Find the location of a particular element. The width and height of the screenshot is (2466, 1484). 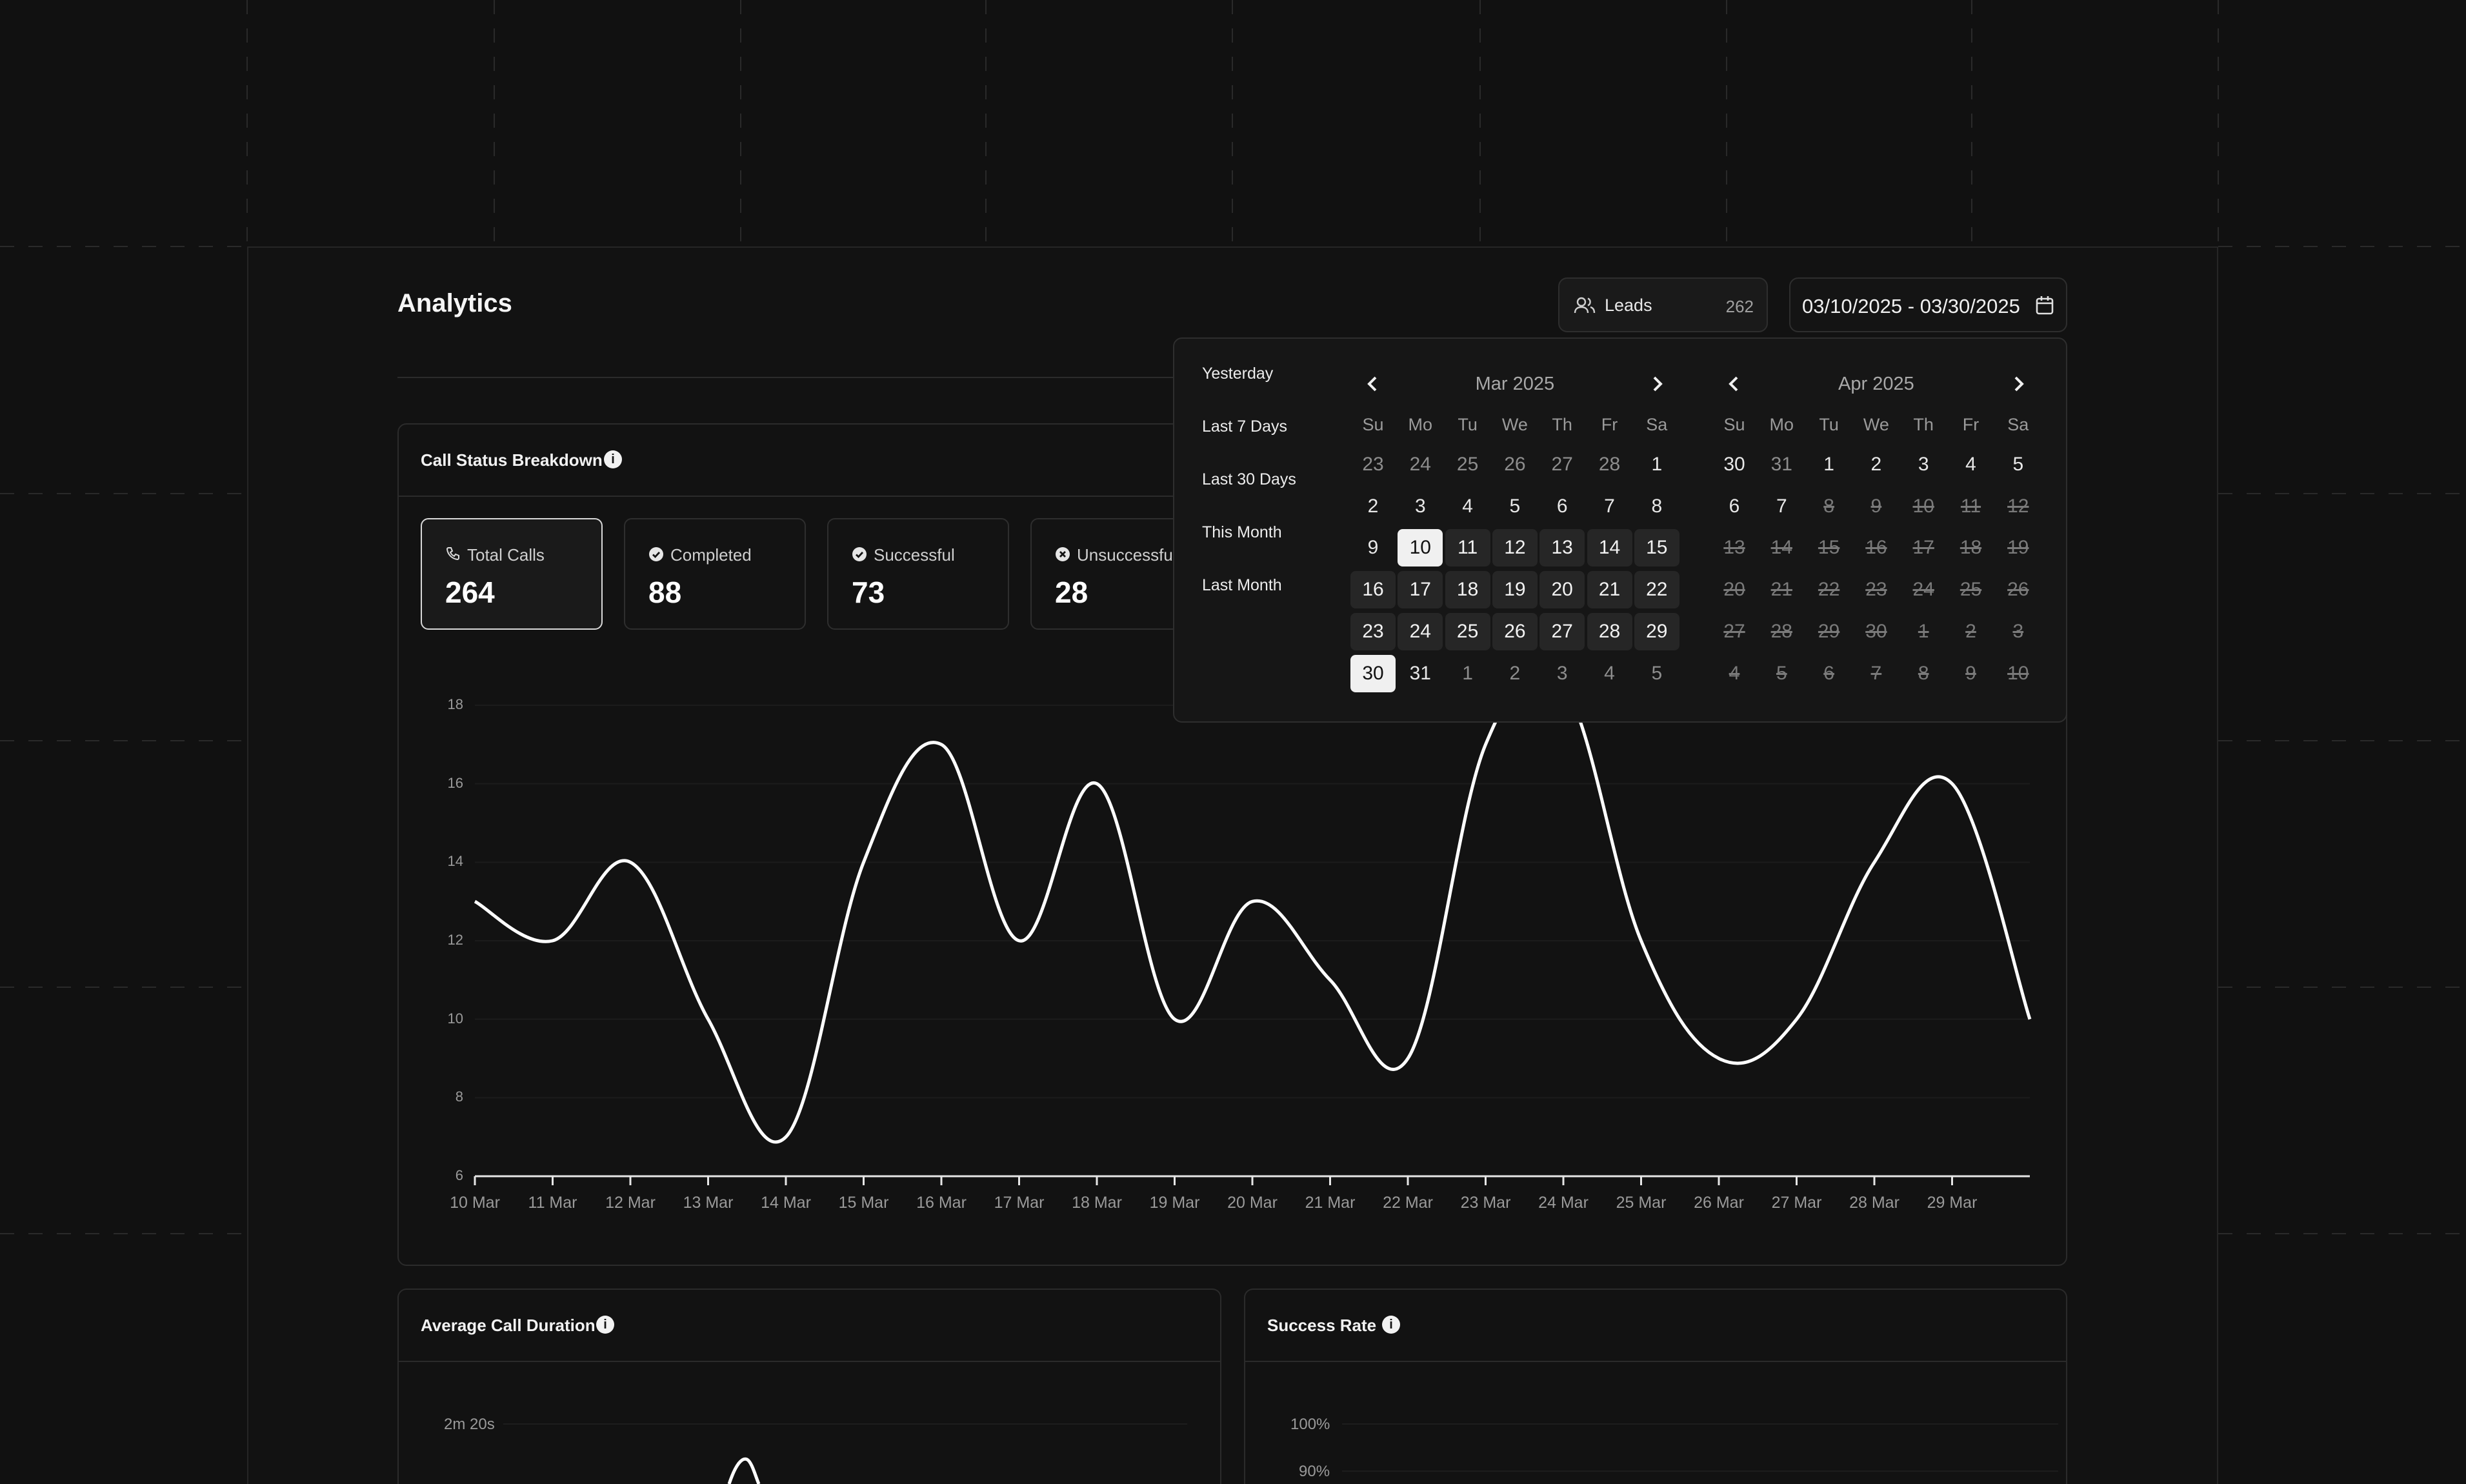

x-tick-label: 17 Mar is located at coordinates (1019, 1203).